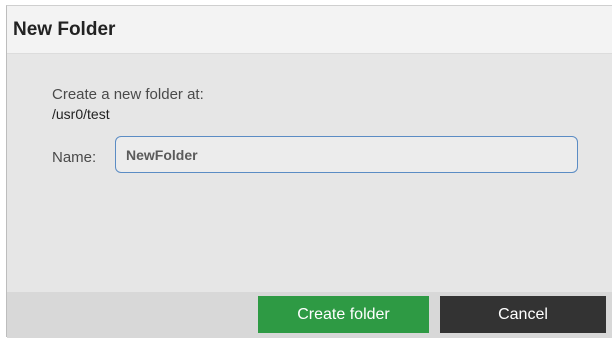  What do you see at coordinates (128, 94) in the screenshot?
I see `create-folder-prompt: Create a new folder at:` at bounding box center [128, 94].